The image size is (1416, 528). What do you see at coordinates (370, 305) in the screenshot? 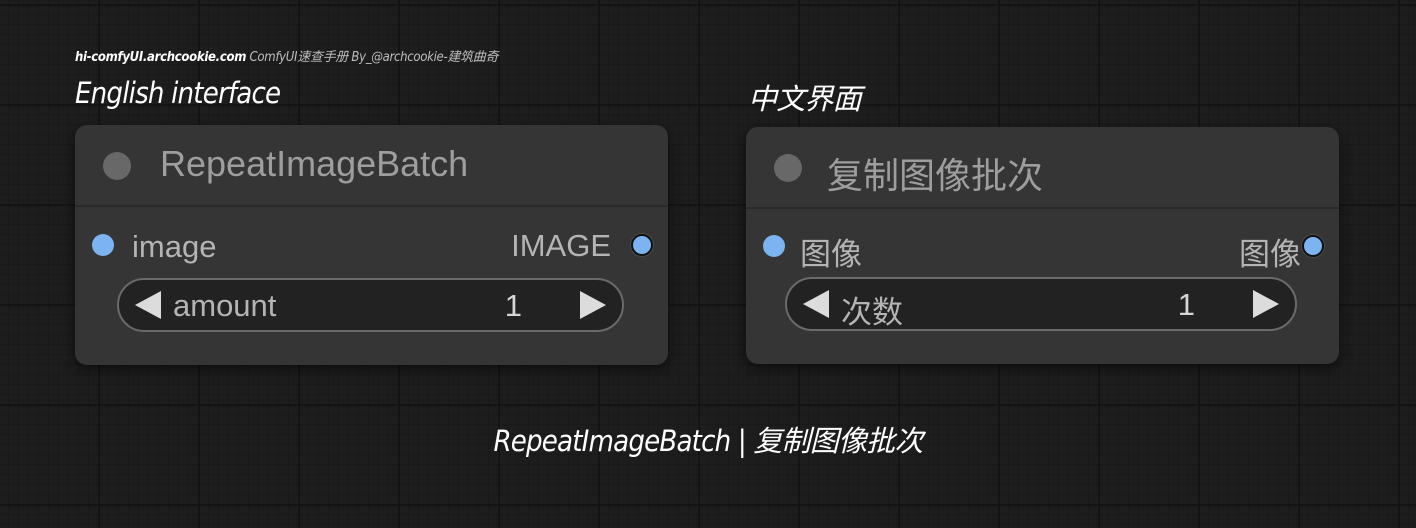
I see `amount-stepper: amount 1` at bounding box center [370, 305].